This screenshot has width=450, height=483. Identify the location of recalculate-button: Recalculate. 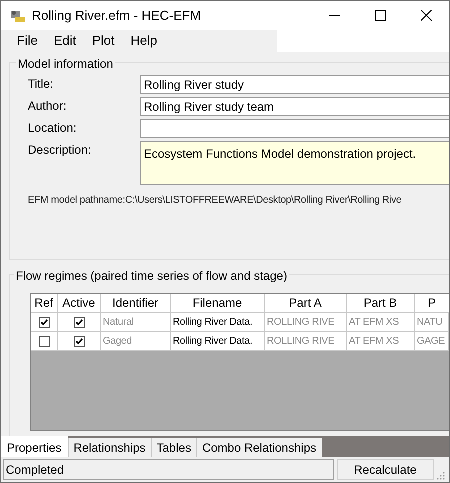
(385, 469).